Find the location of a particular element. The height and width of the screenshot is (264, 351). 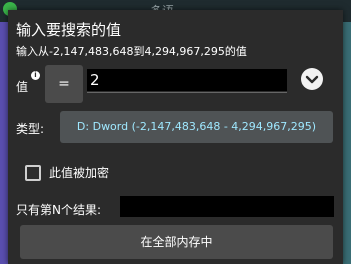

background-right-bar is located at coordinates (347, 143).